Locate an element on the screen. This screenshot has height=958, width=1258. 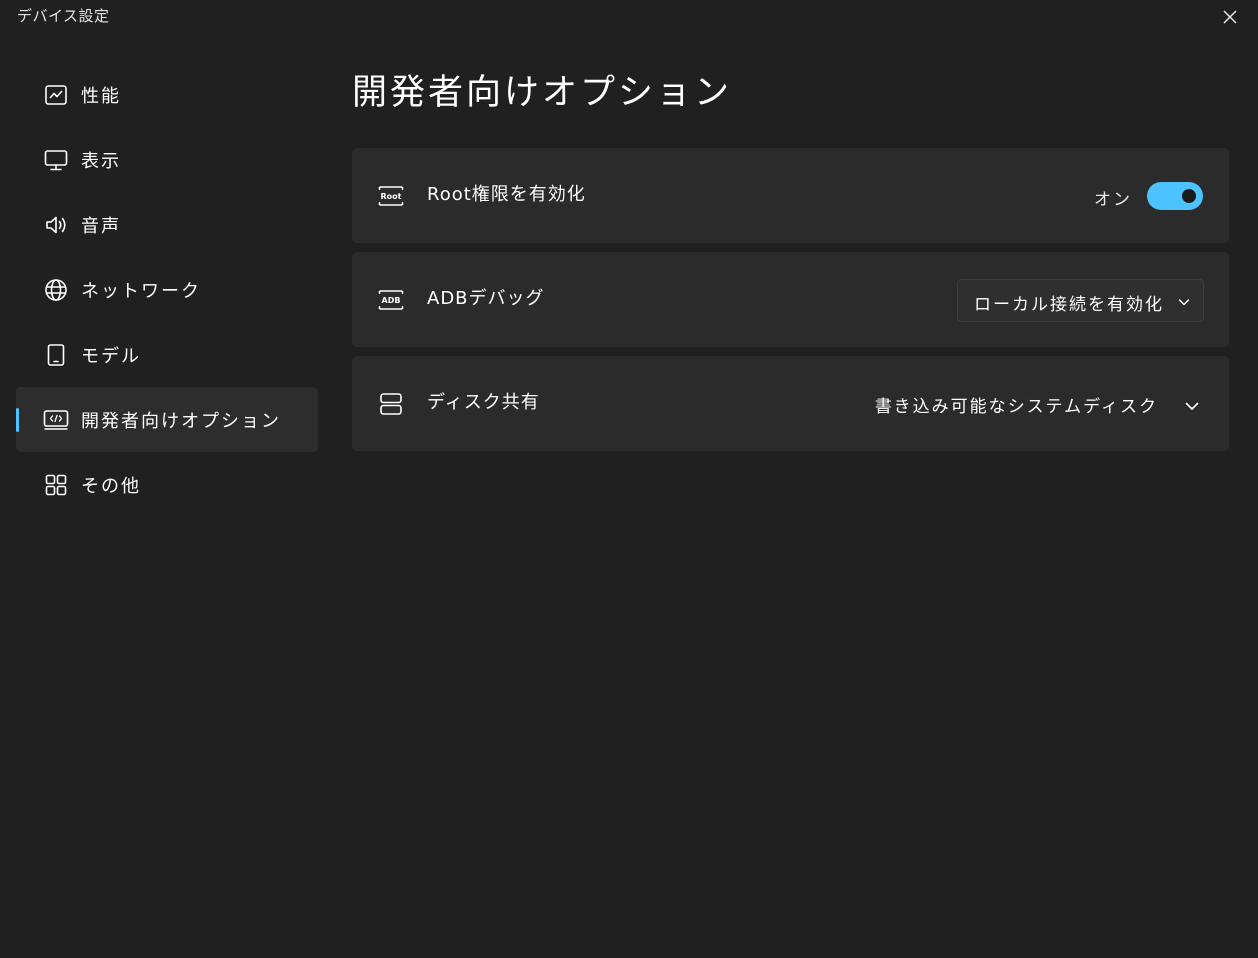
root-permission-card: Root Root権限を有効化 オン is located at coordinates (790, 195).